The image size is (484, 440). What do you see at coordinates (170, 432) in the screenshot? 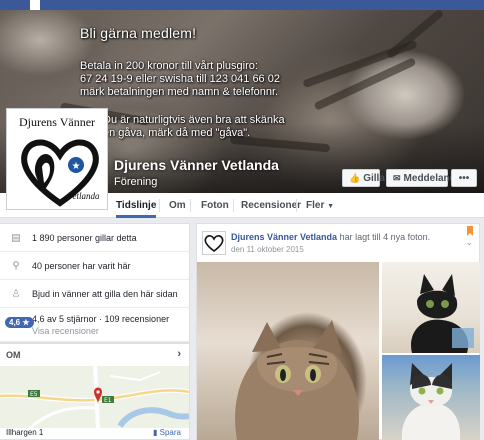
I see `save-label: Spara` at bounding box center [170, 432].